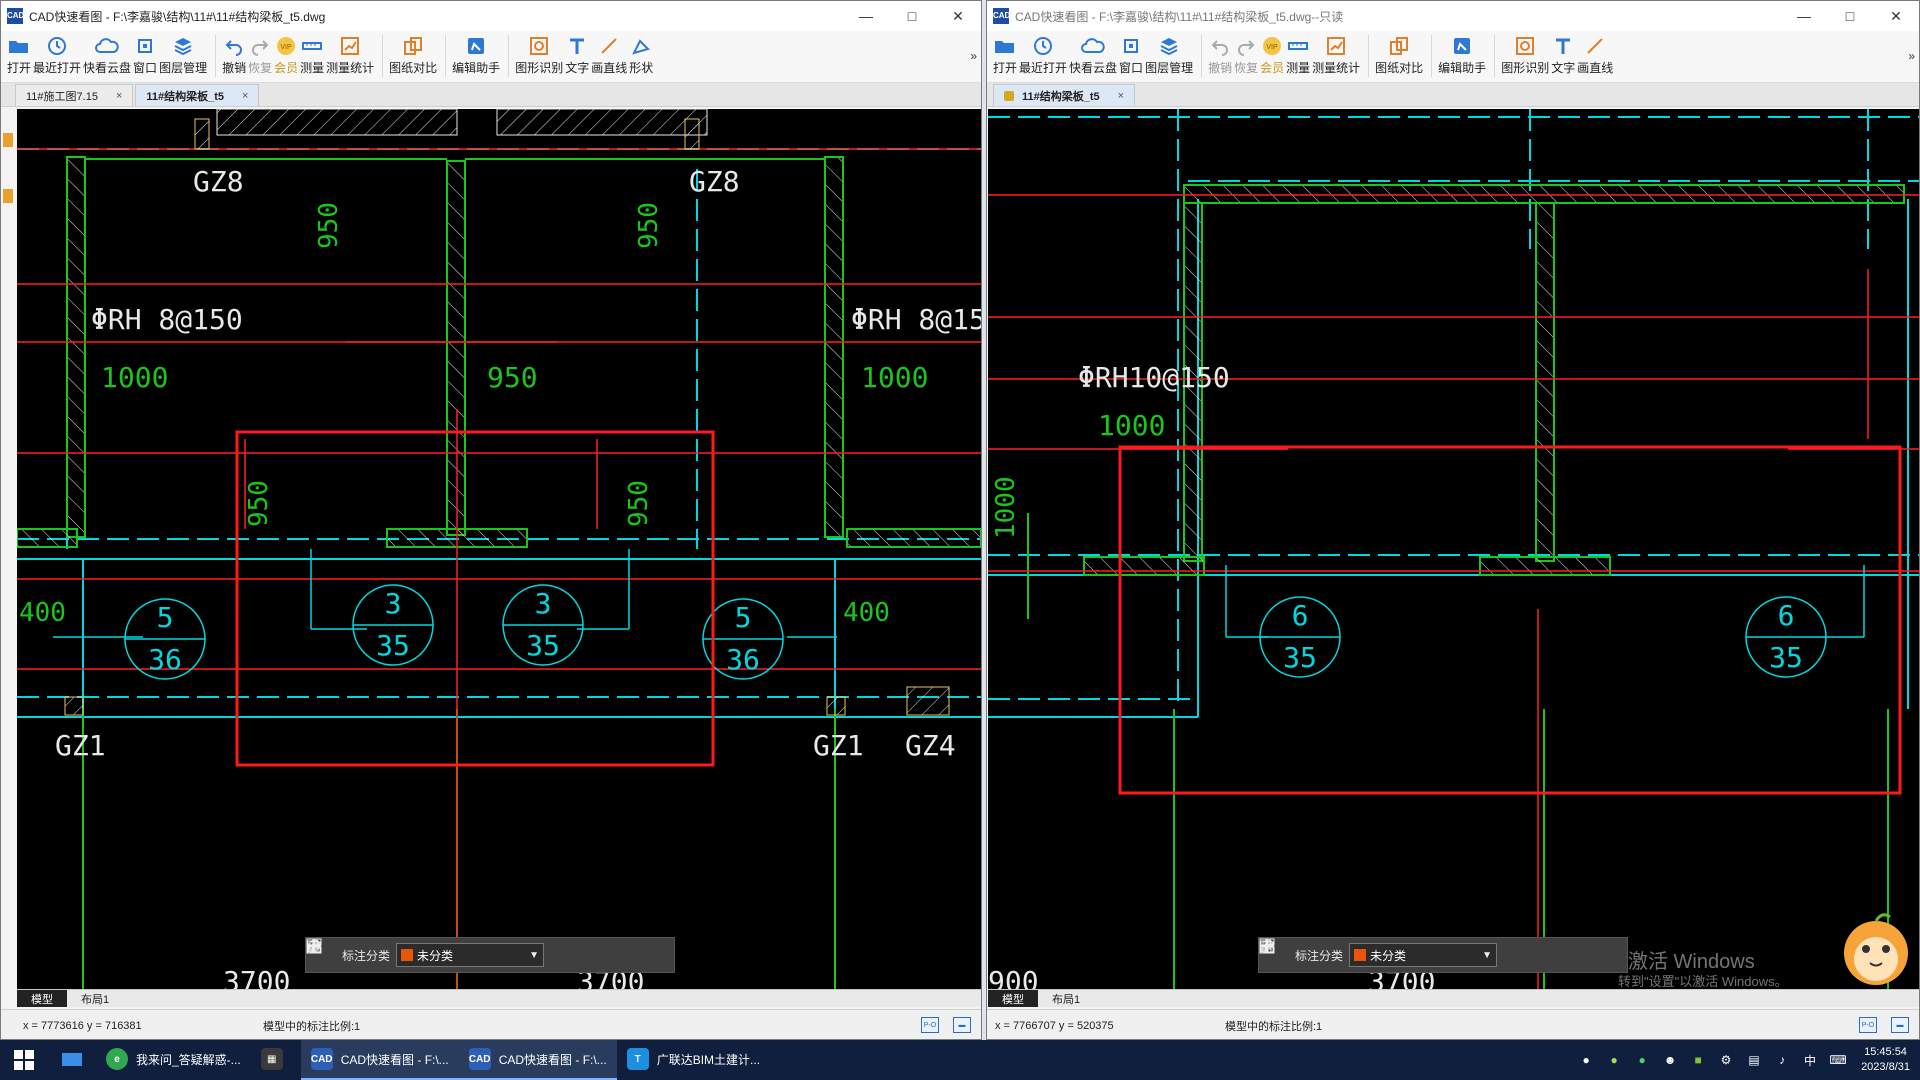  What do you see at coordinates (641, 55) in the screenshot?
I see `shape-button: 形状` at bounding box center [641, 55].